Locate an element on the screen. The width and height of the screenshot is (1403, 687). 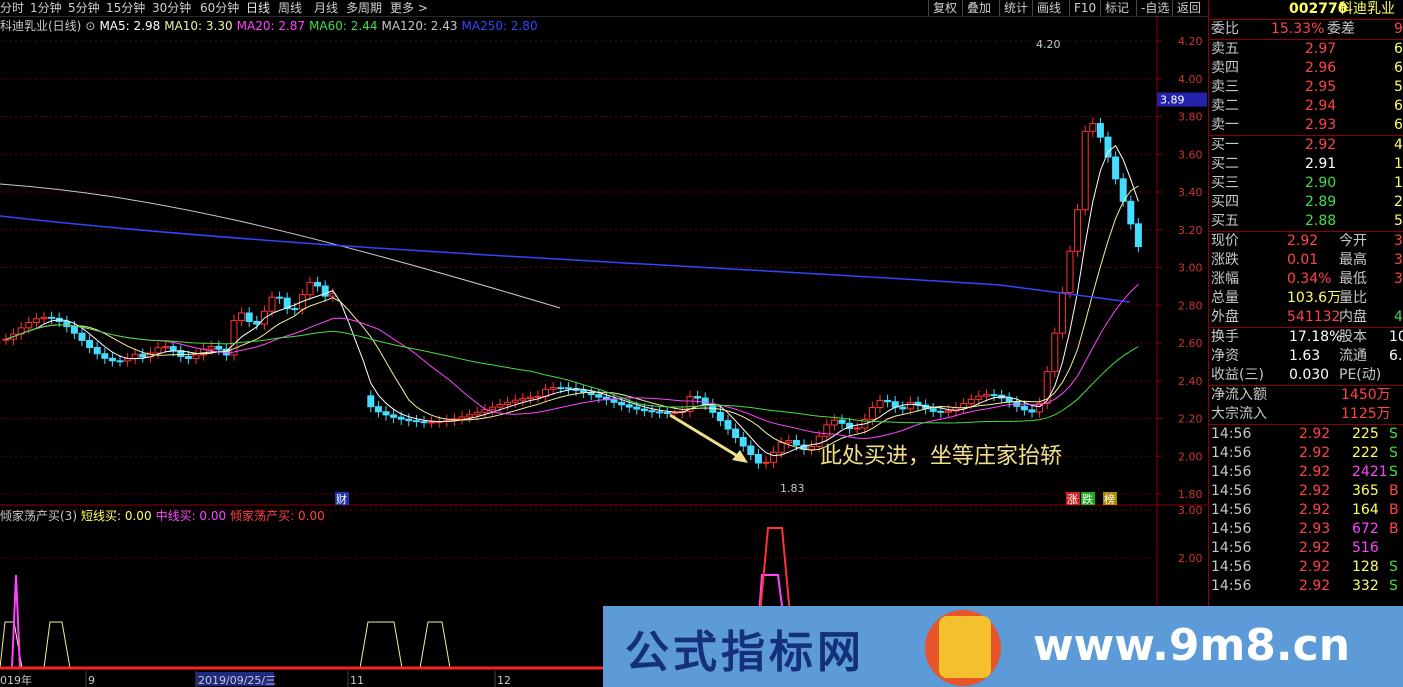
label: 最低 is located at coordinates (1353, 279).